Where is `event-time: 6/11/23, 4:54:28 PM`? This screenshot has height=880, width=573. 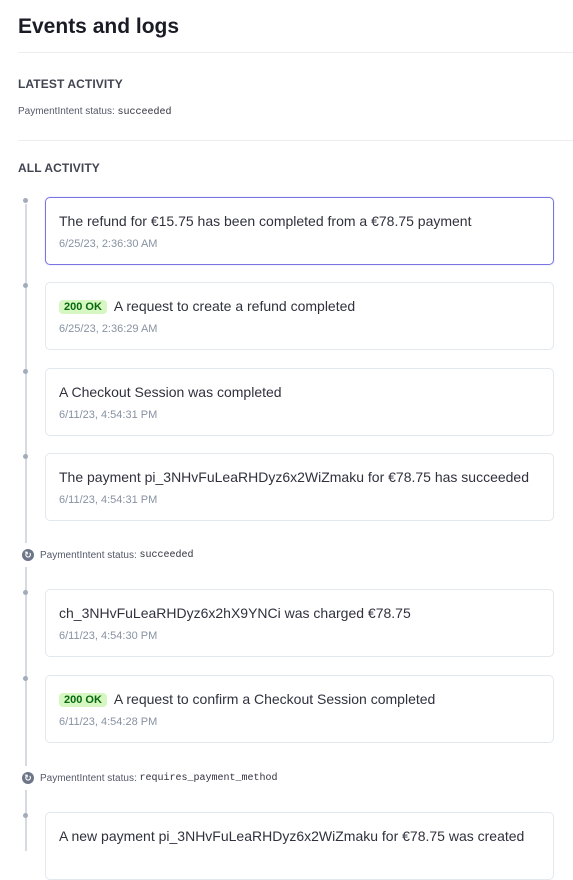 event-time: 6/11/23, 4:54:28 PM is located at coordinates (108, 722).